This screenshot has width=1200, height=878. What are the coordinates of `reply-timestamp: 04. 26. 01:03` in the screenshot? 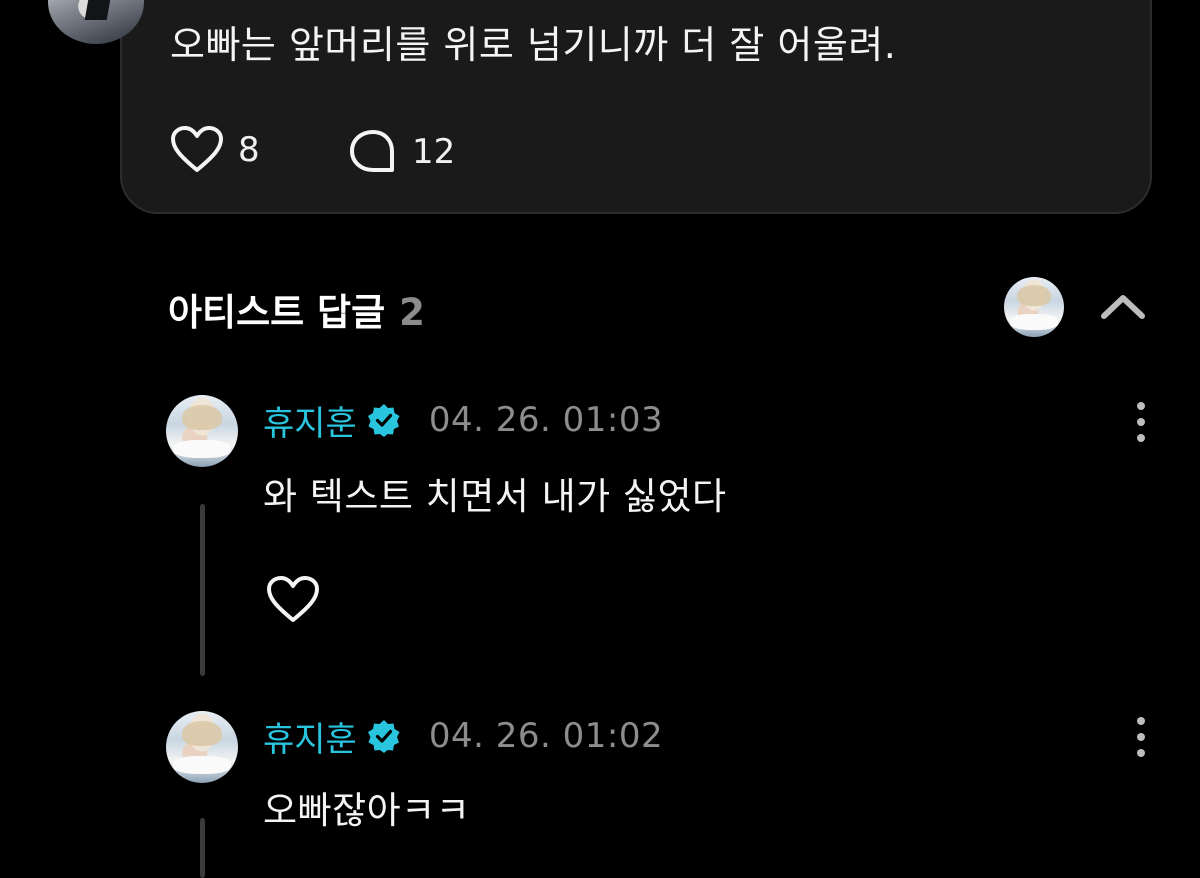 It's located at (546, 420).